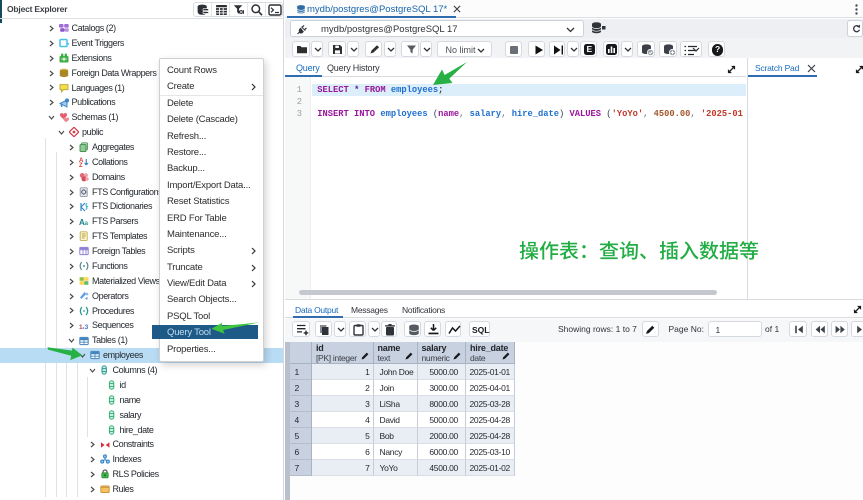  What do you see at coordinates (87, 326) in the screenshot?
I see `svg-text: 3` at bounding box center [87, 326].